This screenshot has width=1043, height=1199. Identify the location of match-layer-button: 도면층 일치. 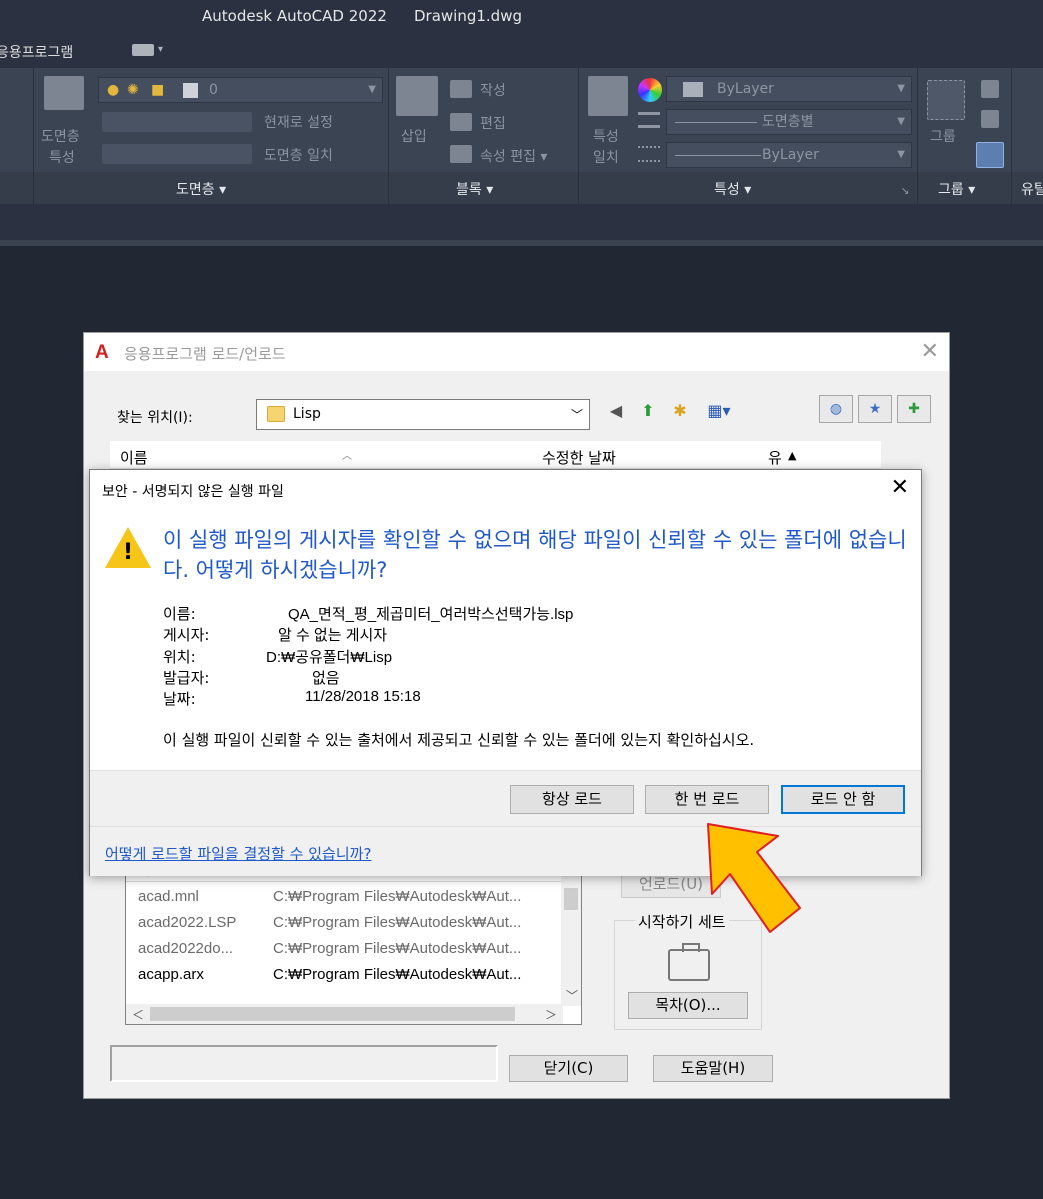
(298, 155).